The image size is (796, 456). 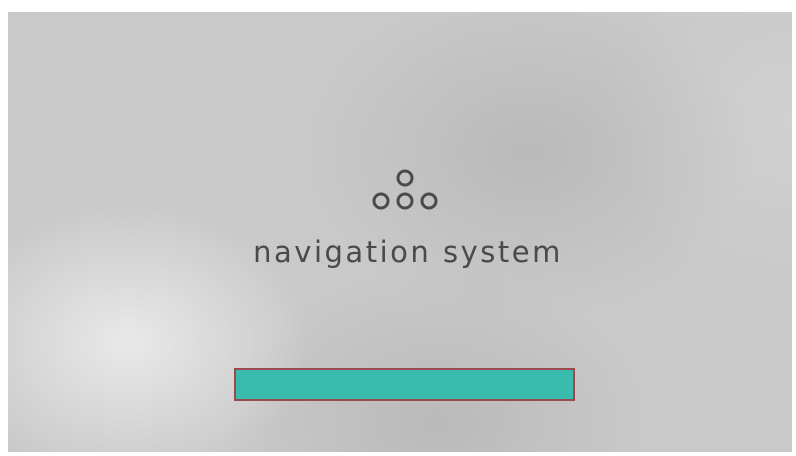 I want to click on loading-progress-bar, so click(x=404, y=384).